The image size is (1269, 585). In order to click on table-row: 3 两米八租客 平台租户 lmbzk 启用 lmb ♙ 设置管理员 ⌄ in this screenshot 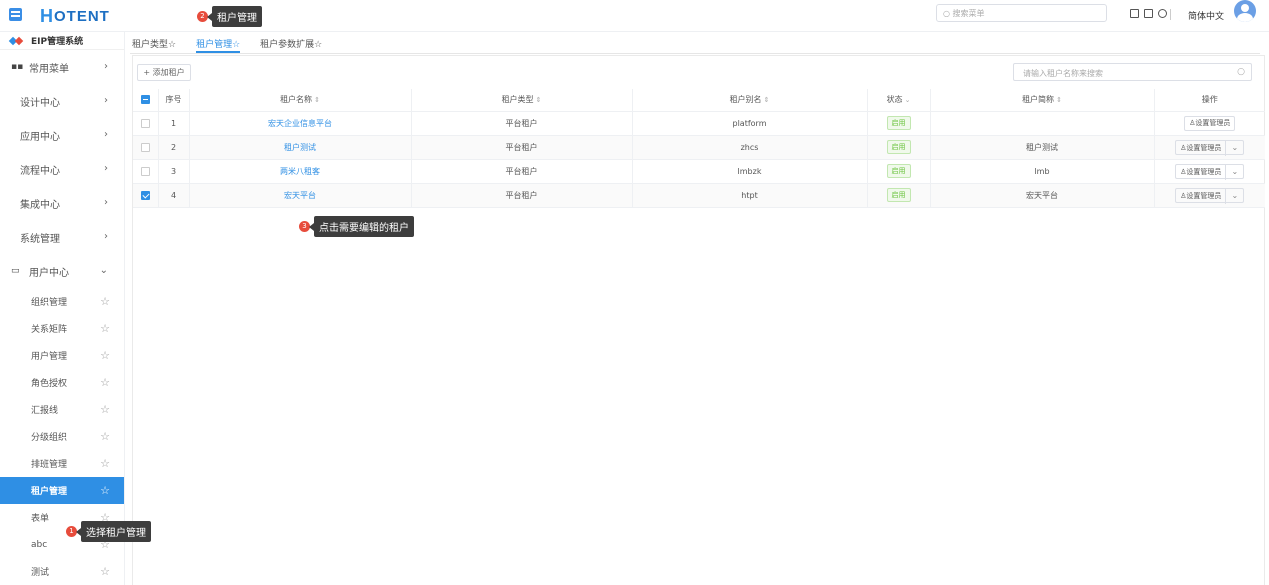, I will do `click(699, 171)`.